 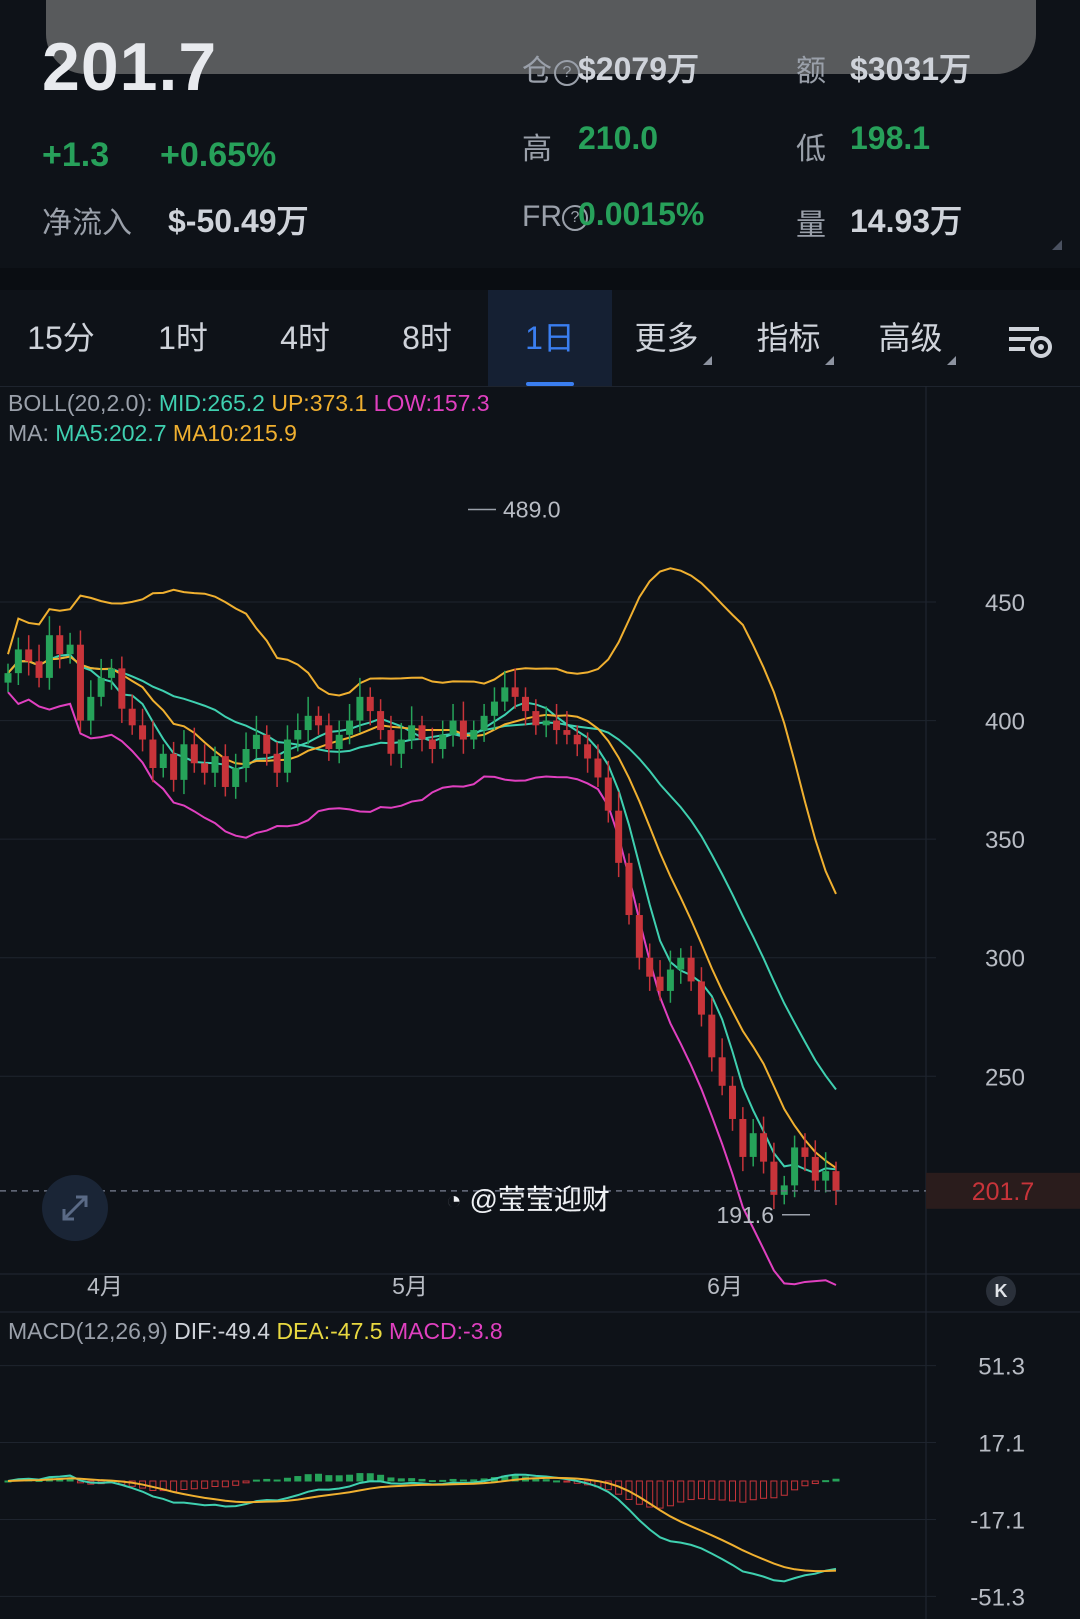 I want to click on netflow-value: $-50.49万, so click(x=238, y=221).